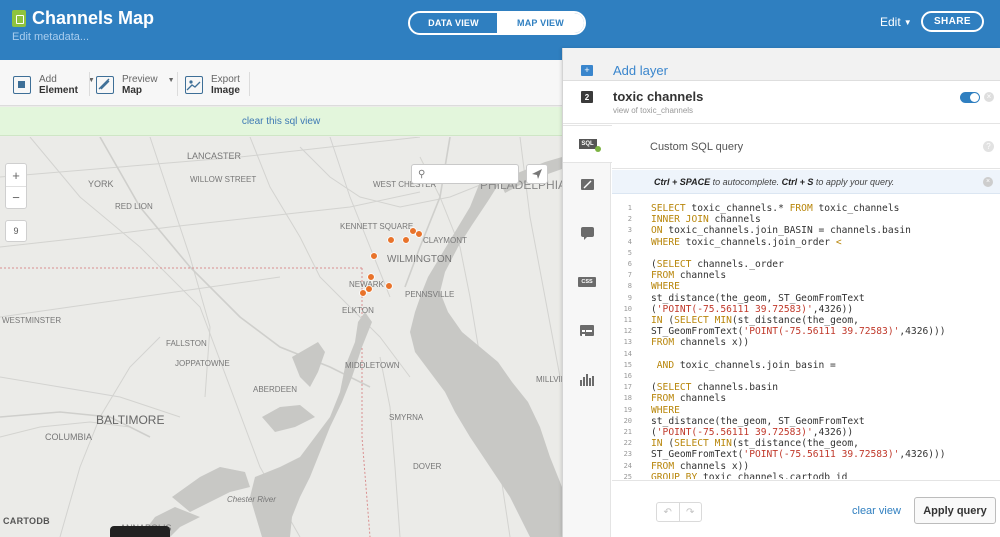 The width and height of the screenshot is (1000, 537). I want to click on line-number: 14, so click(627, 353).